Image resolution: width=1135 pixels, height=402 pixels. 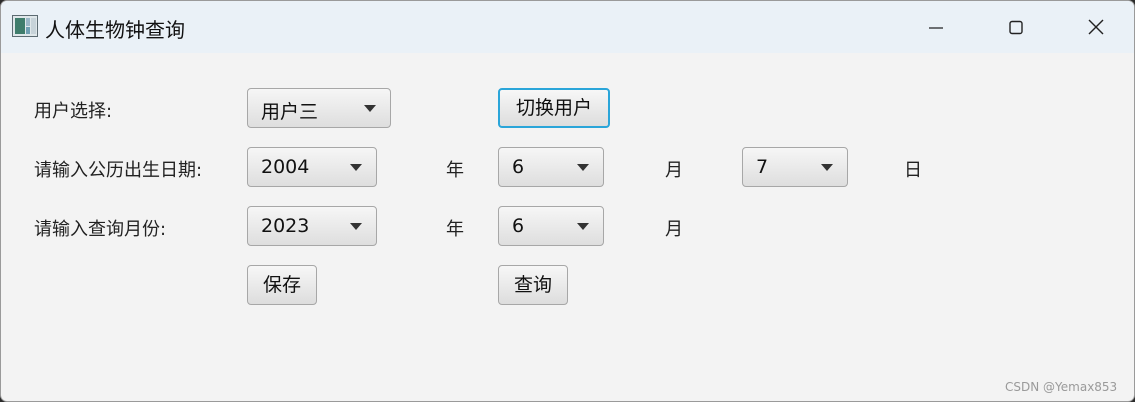 What do you see at coordinates (290, 112) in the screenshot?
I see `user-combo-value: 用户三` at bounding box center [290, 112].